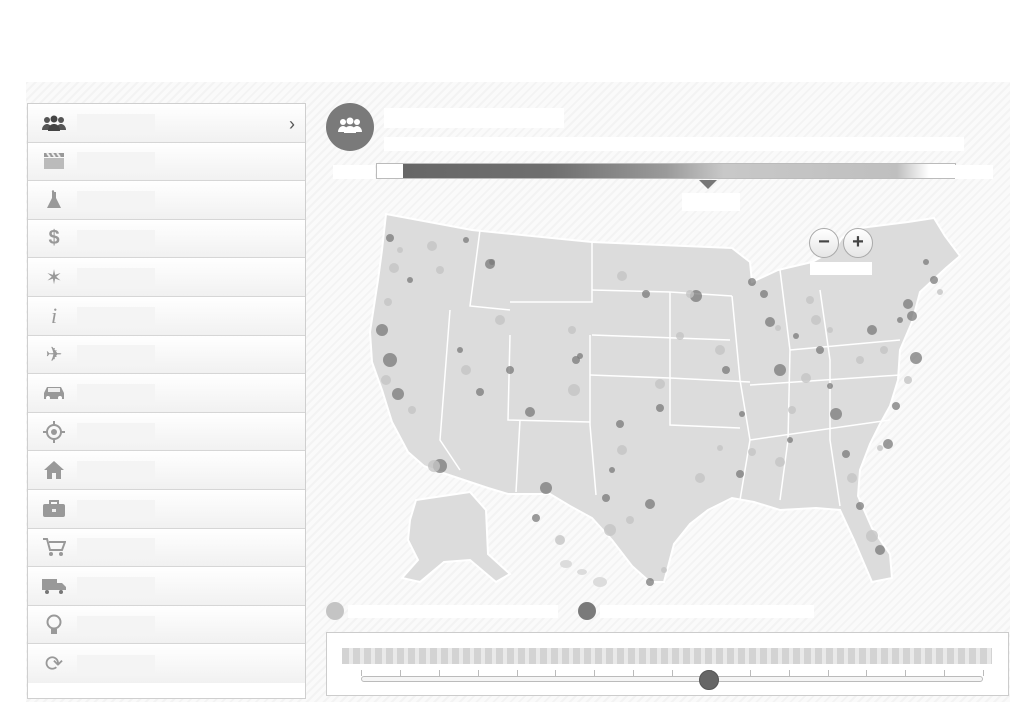 This screenshot has width=1024, height=704. What do you see at coordinates (54, 393) in the screenshot?
I see `car-icon` at bounding box center [54, 393].